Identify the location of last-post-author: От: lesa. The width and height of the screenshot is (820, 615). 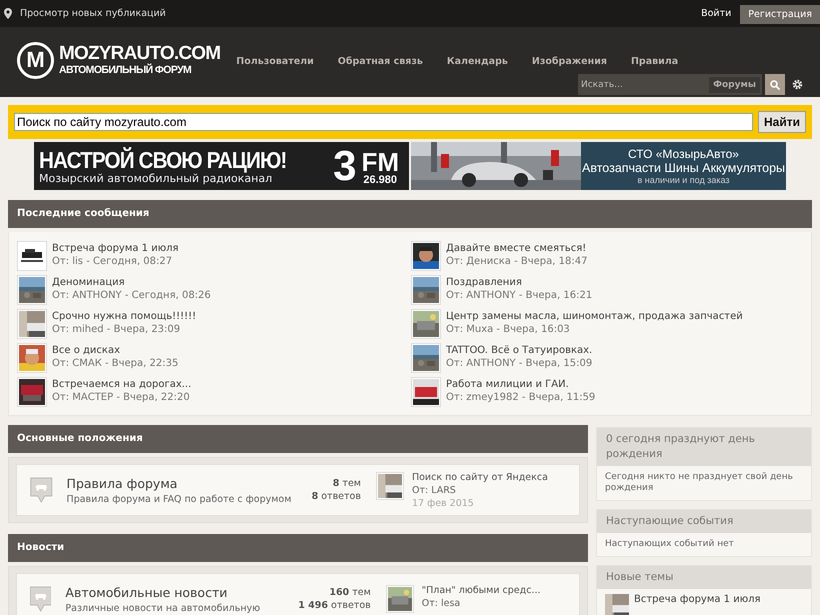
(442, 603).